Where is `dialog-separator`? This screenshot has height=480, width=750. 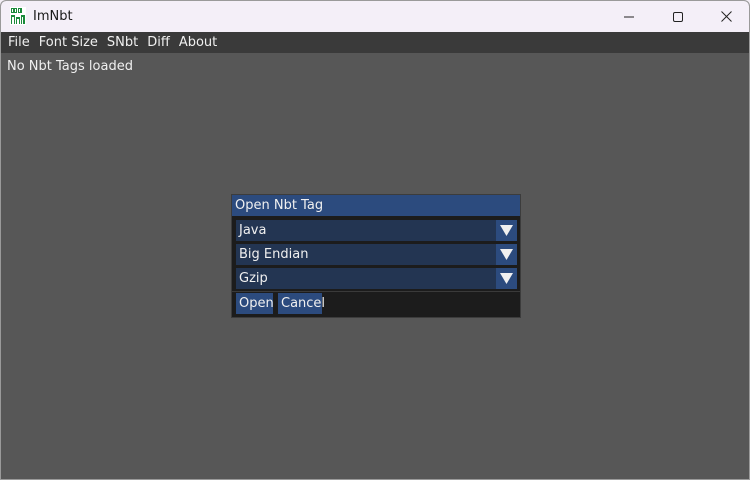
dialog-separator is located at coordinates (376, 291).